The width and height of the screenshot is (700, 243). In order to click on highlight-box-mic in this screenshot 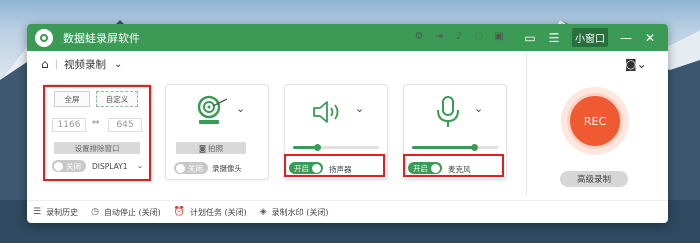, I will do `click(453, 165)`.